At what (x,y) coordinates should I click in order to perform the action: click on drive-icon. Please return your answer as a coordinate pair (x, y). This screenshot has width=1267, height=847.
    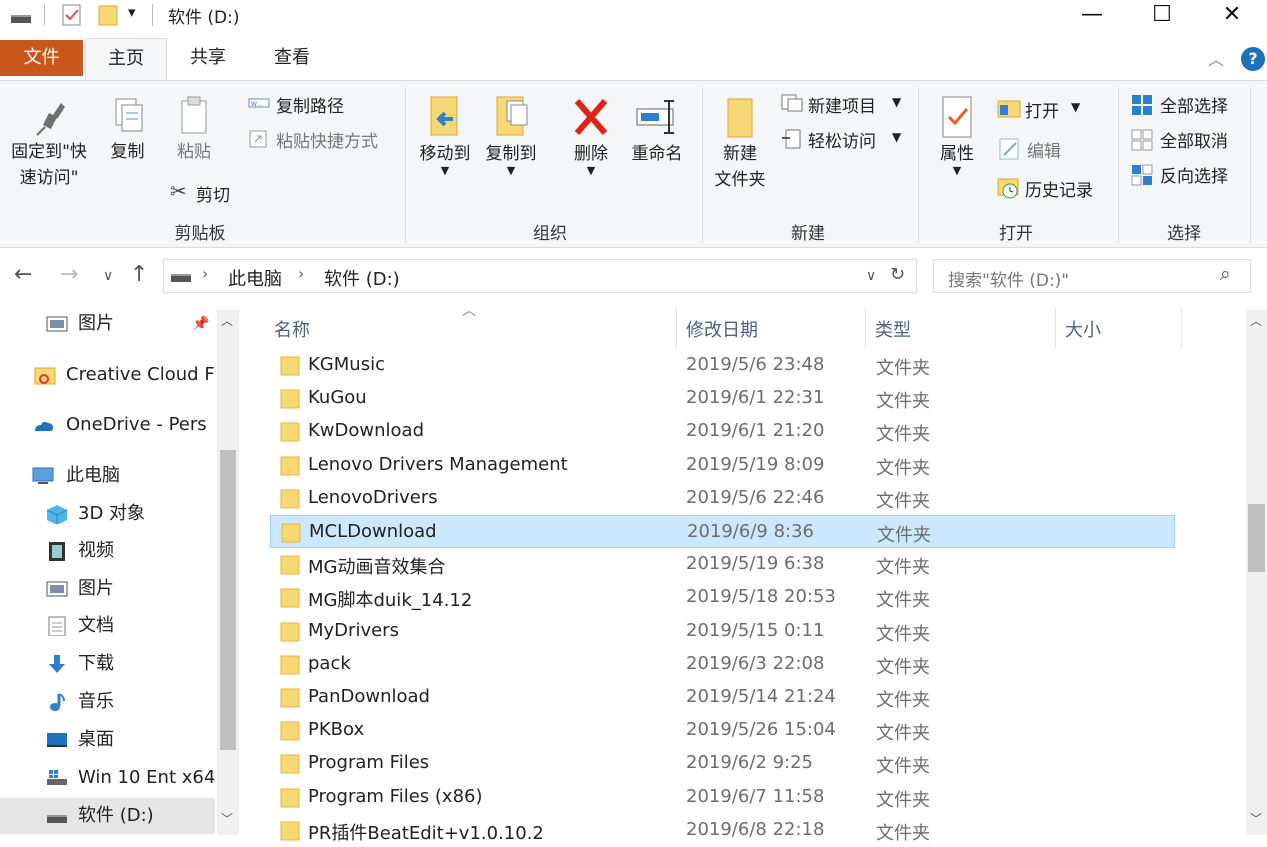
    Looking at the image, I should click on (21, 20).